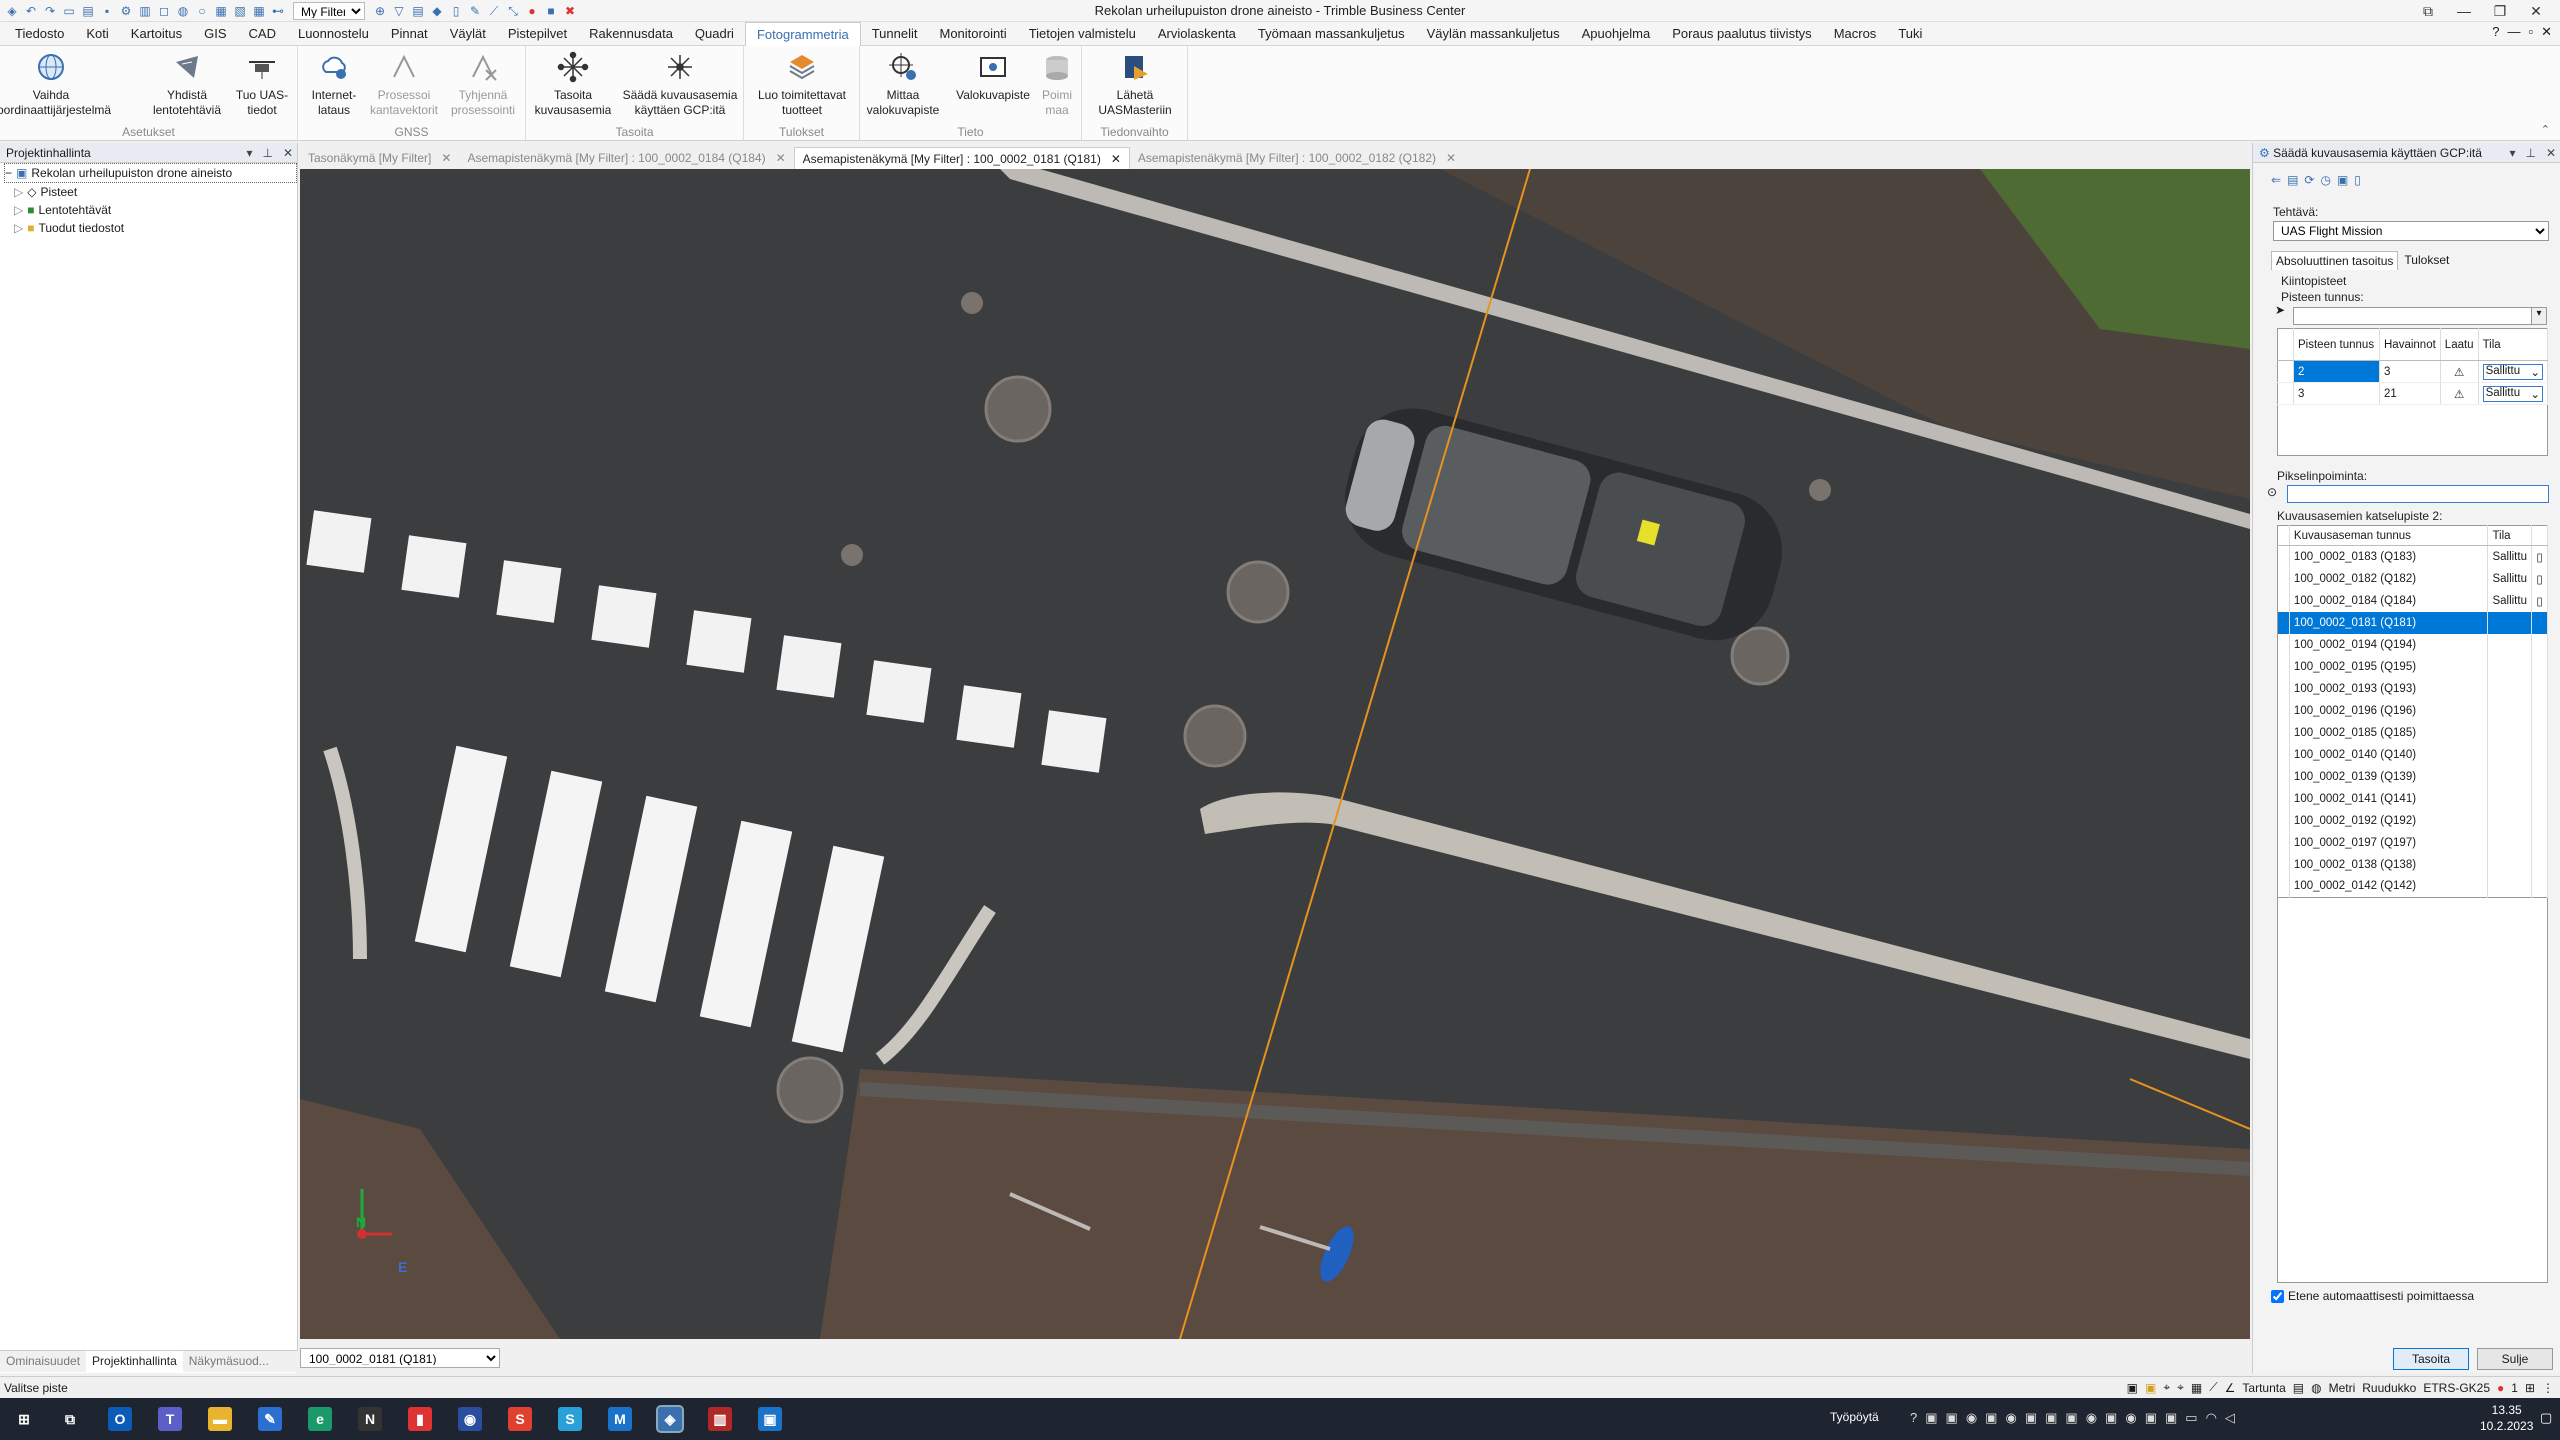  I want to click on max-doc-icon: ▫, so click(2530, 32).